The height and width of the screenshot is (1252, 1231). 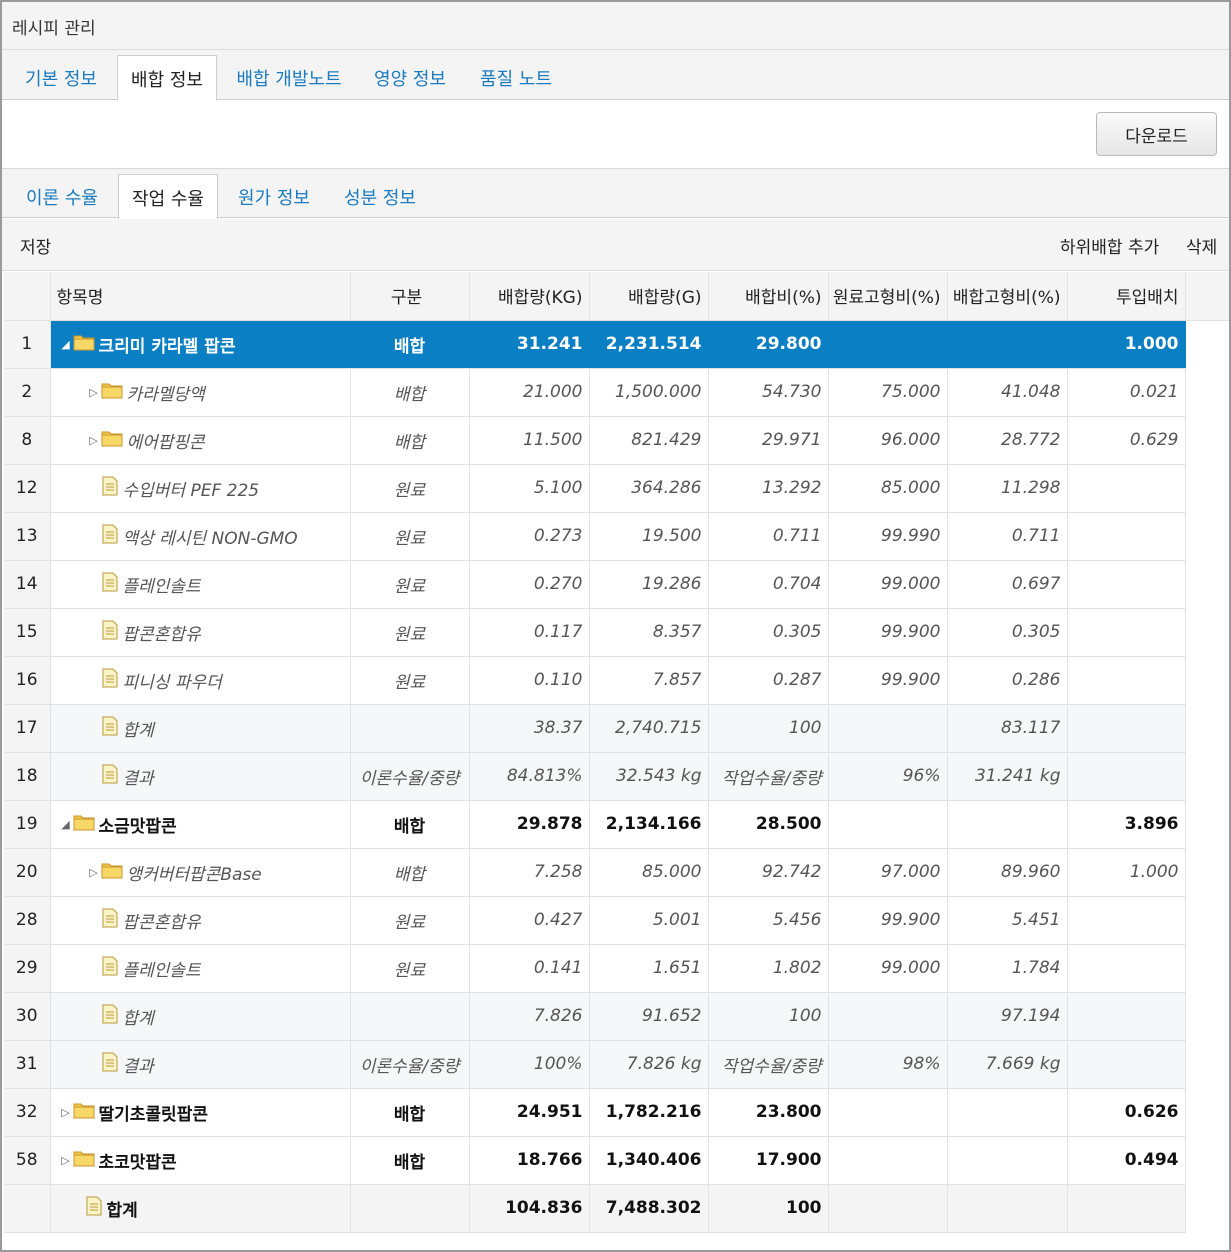 What do you see at coordinates (410, 1016) in the screenshot?
I see `type-cell` at bounding box center [410, 1016].